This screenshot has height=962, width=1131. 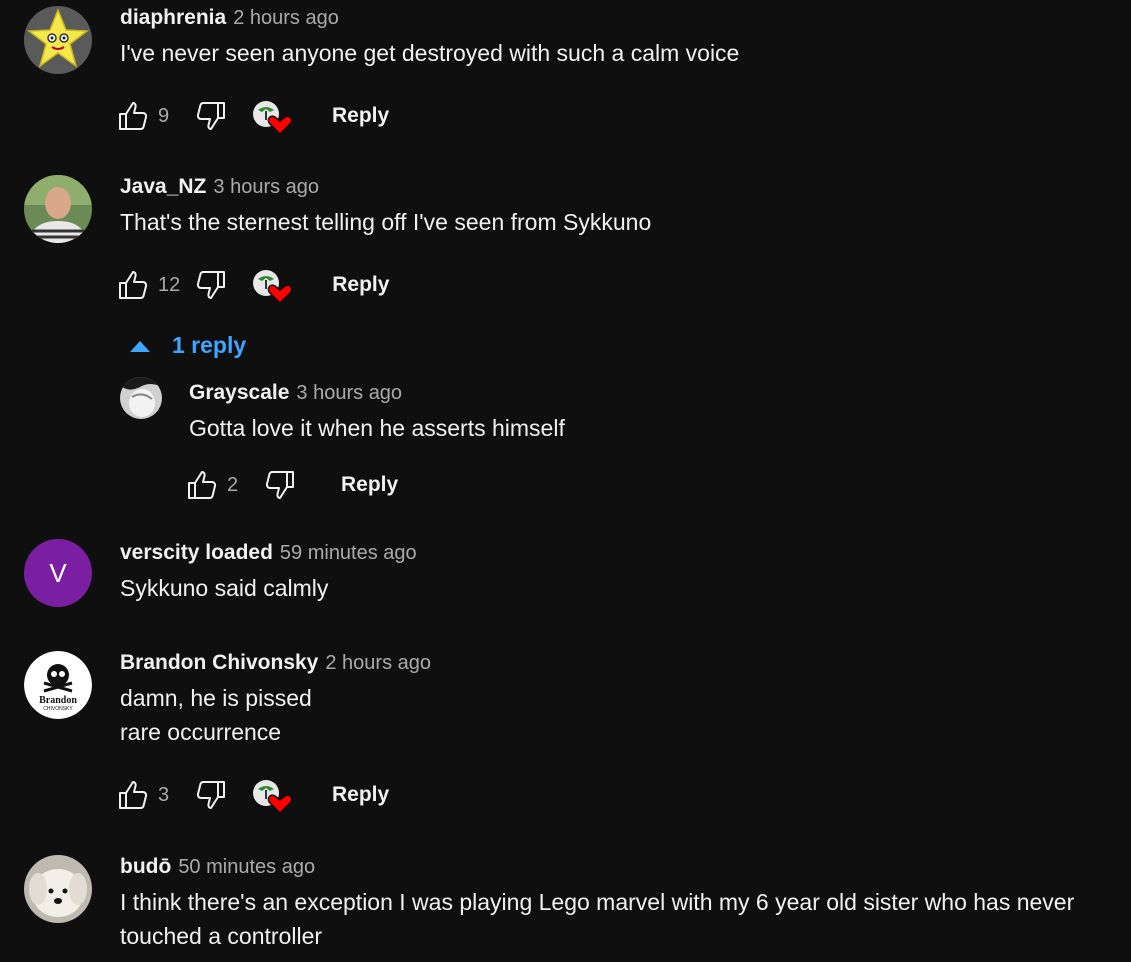 I want to click on like-count: 12, so click(x=169, y=284).